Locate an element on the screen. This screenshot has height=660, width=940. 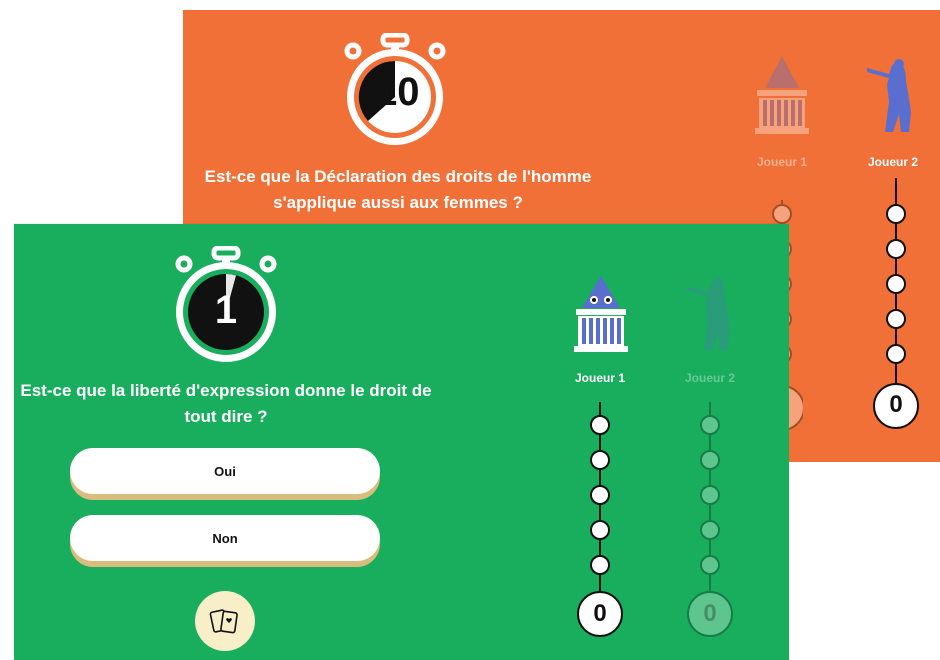
timer-value: 1 is located at coordinates (226, 310).